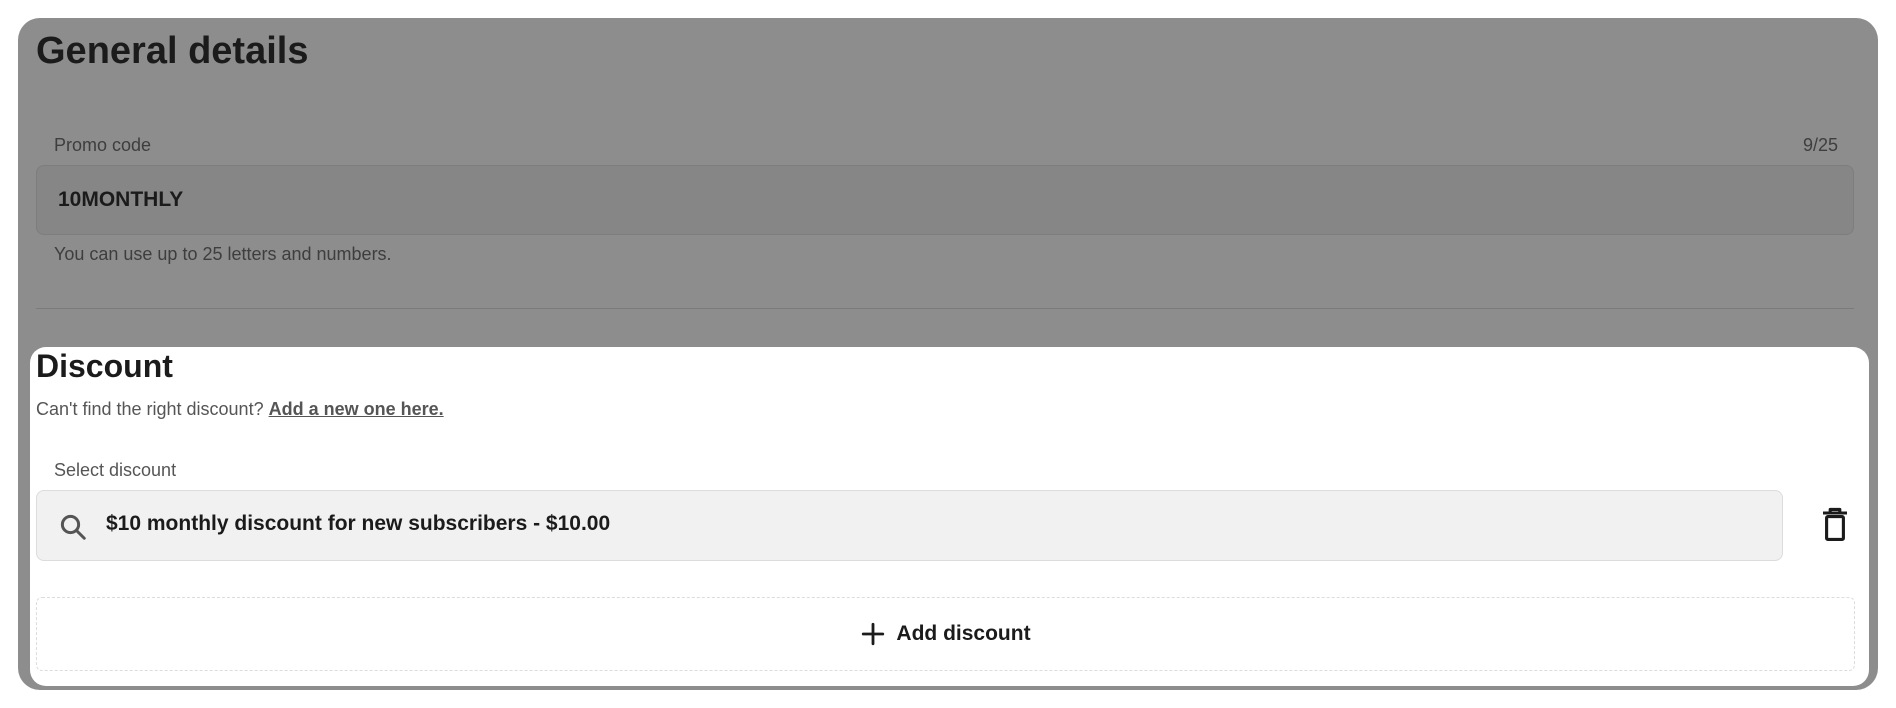 The image size is (1896, 708). Describe the element at coordinates (73, 527) in the screenshot. I see `search-icon` at that location.